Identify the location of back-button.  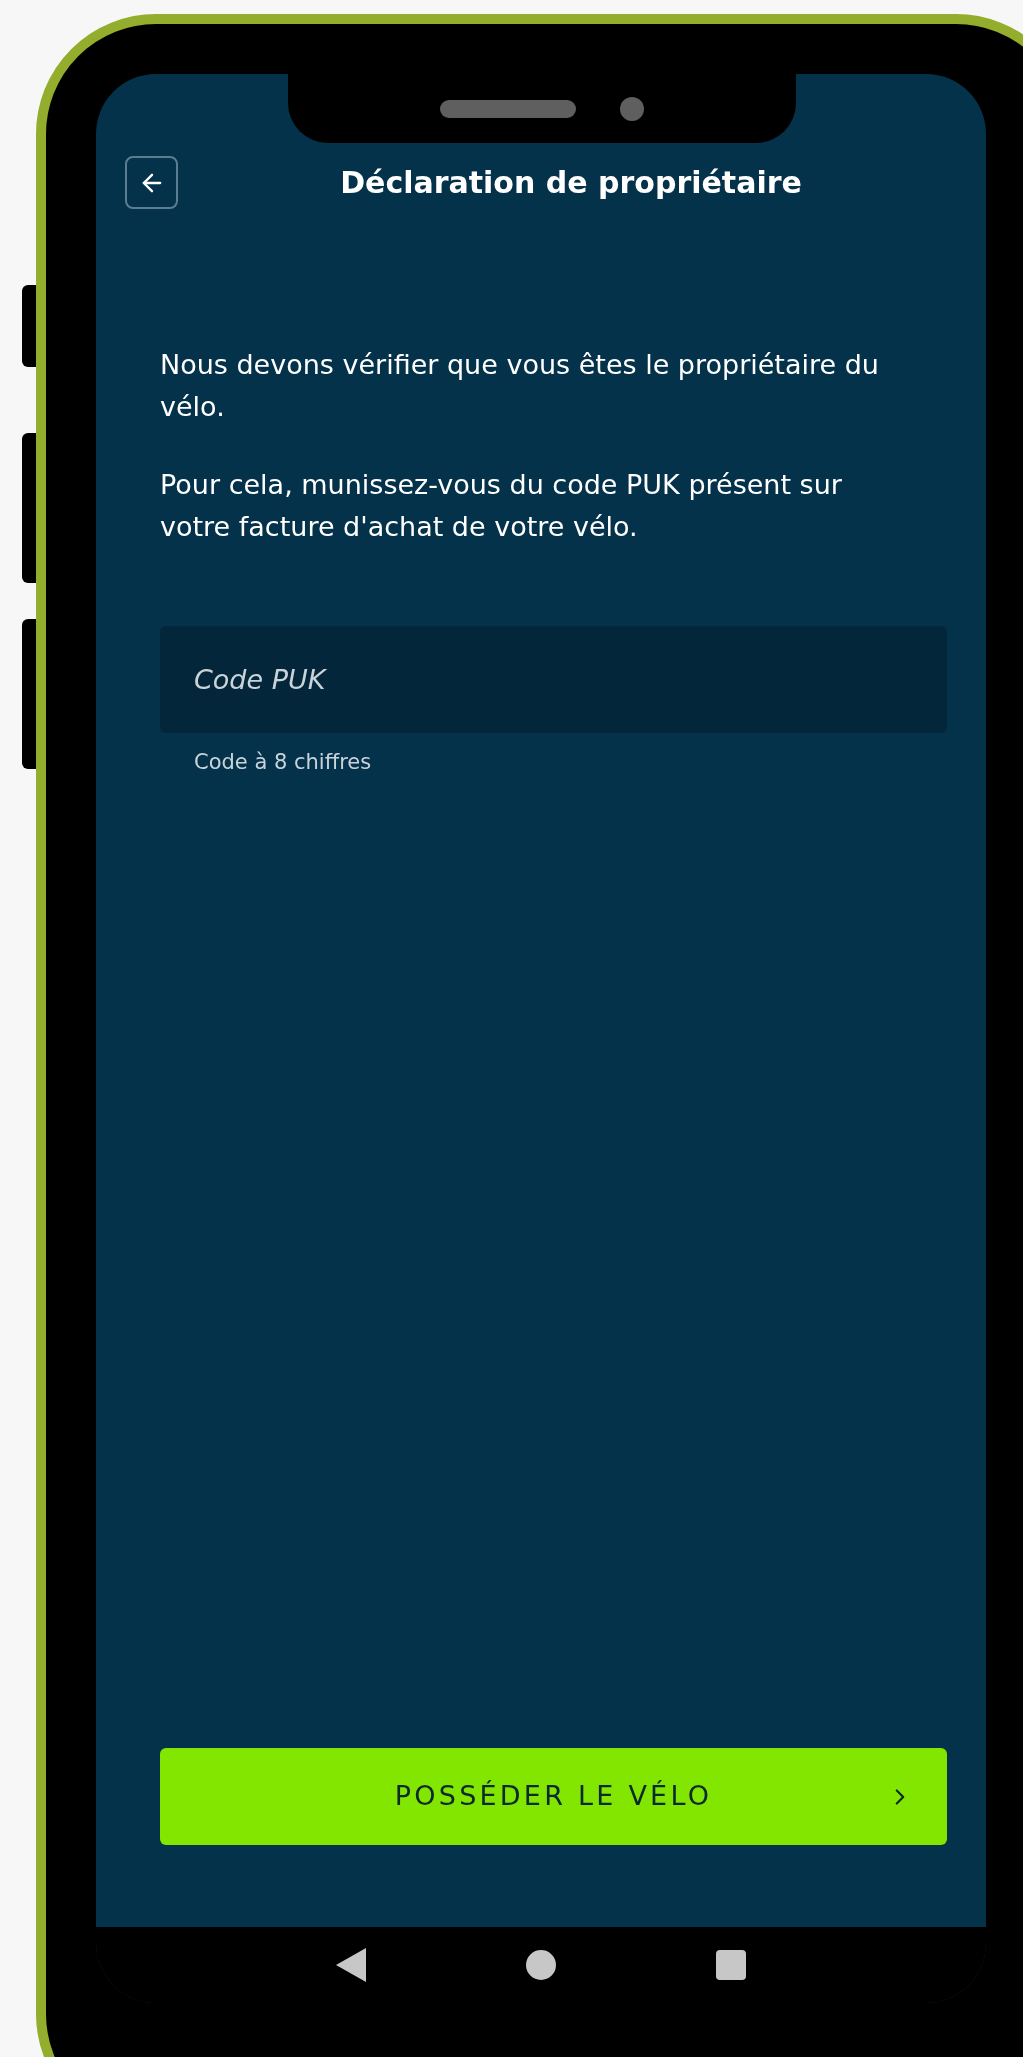
(151, 182).